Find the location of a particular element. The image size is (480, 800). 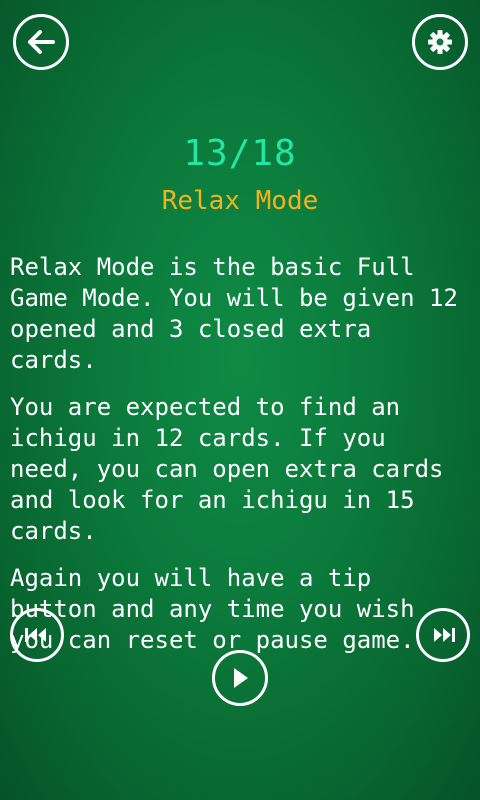

previous-page-button is located at coordinates (37, 635).